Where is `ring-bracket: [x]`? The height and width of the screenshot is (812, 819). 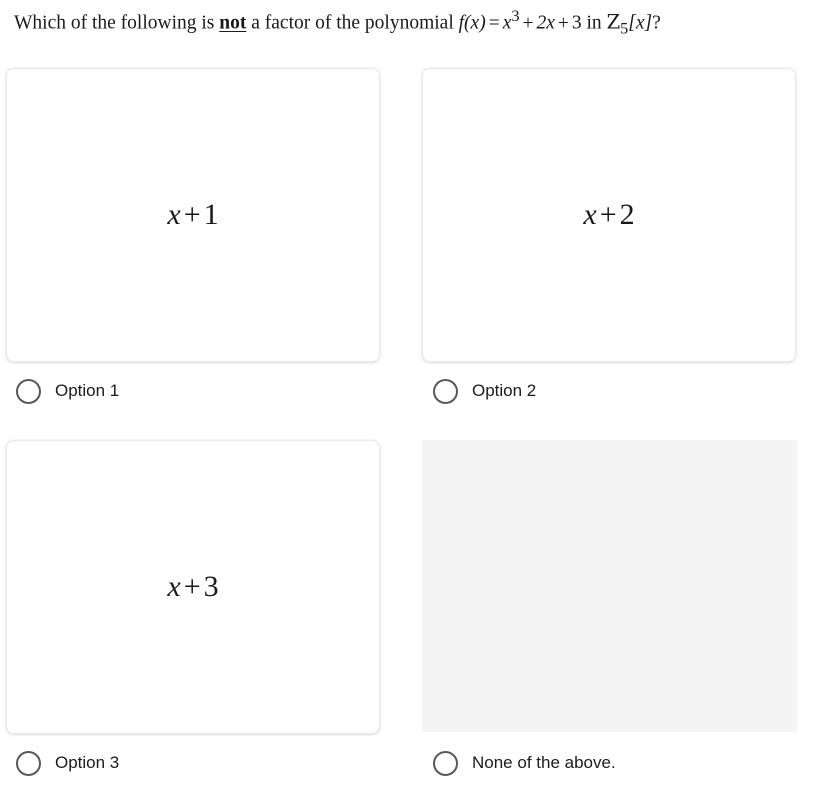 ring-bracket: [x] is located at coordinates (640, 23).